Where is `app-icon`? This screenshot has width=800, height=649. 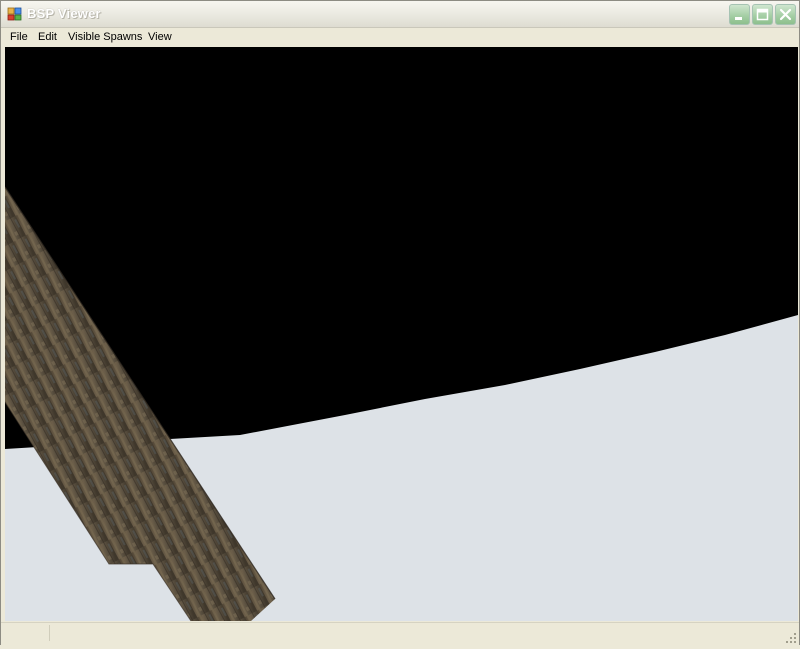 app-icon is located at coordinates (15, 14).